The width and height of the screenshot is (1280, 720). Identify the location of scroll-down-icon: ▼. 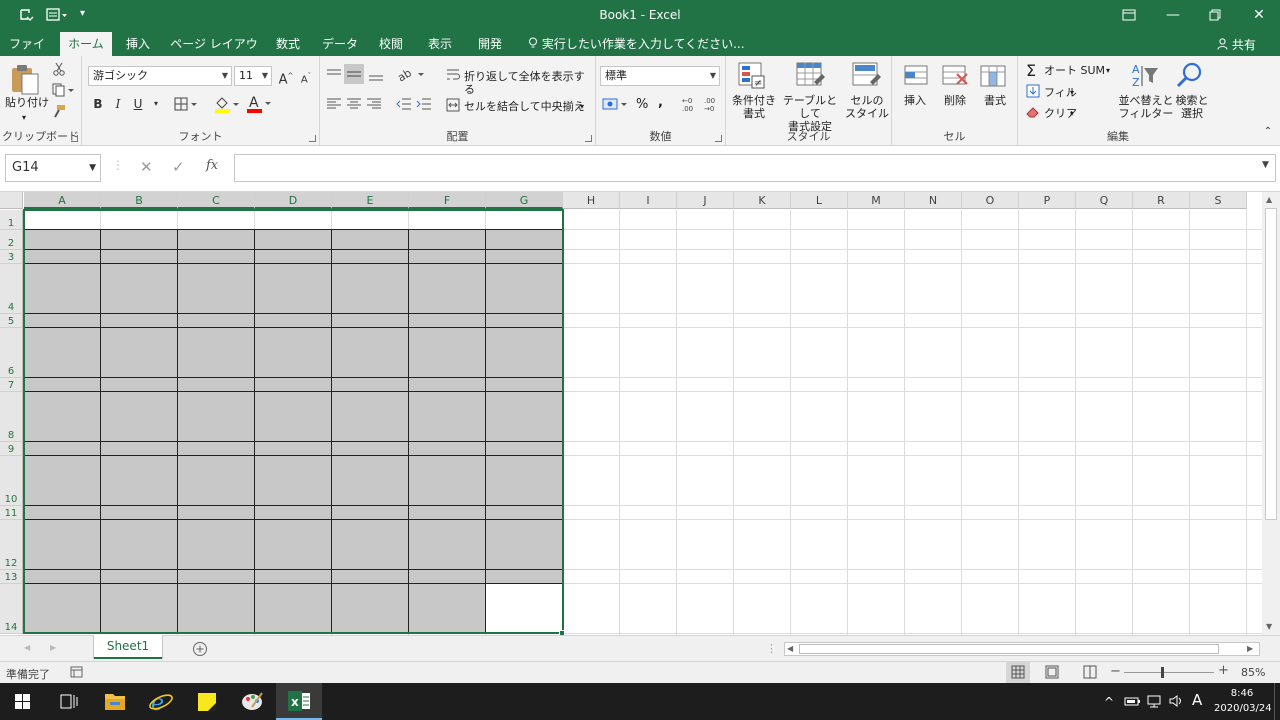
(1269, 626).